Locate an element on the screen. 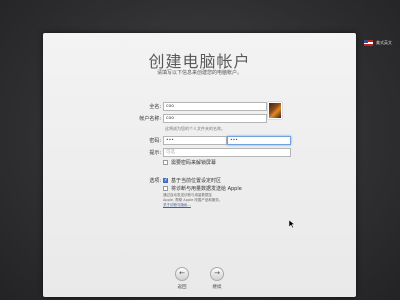  continue-label: 继续 is located at coordinates (217, 287).